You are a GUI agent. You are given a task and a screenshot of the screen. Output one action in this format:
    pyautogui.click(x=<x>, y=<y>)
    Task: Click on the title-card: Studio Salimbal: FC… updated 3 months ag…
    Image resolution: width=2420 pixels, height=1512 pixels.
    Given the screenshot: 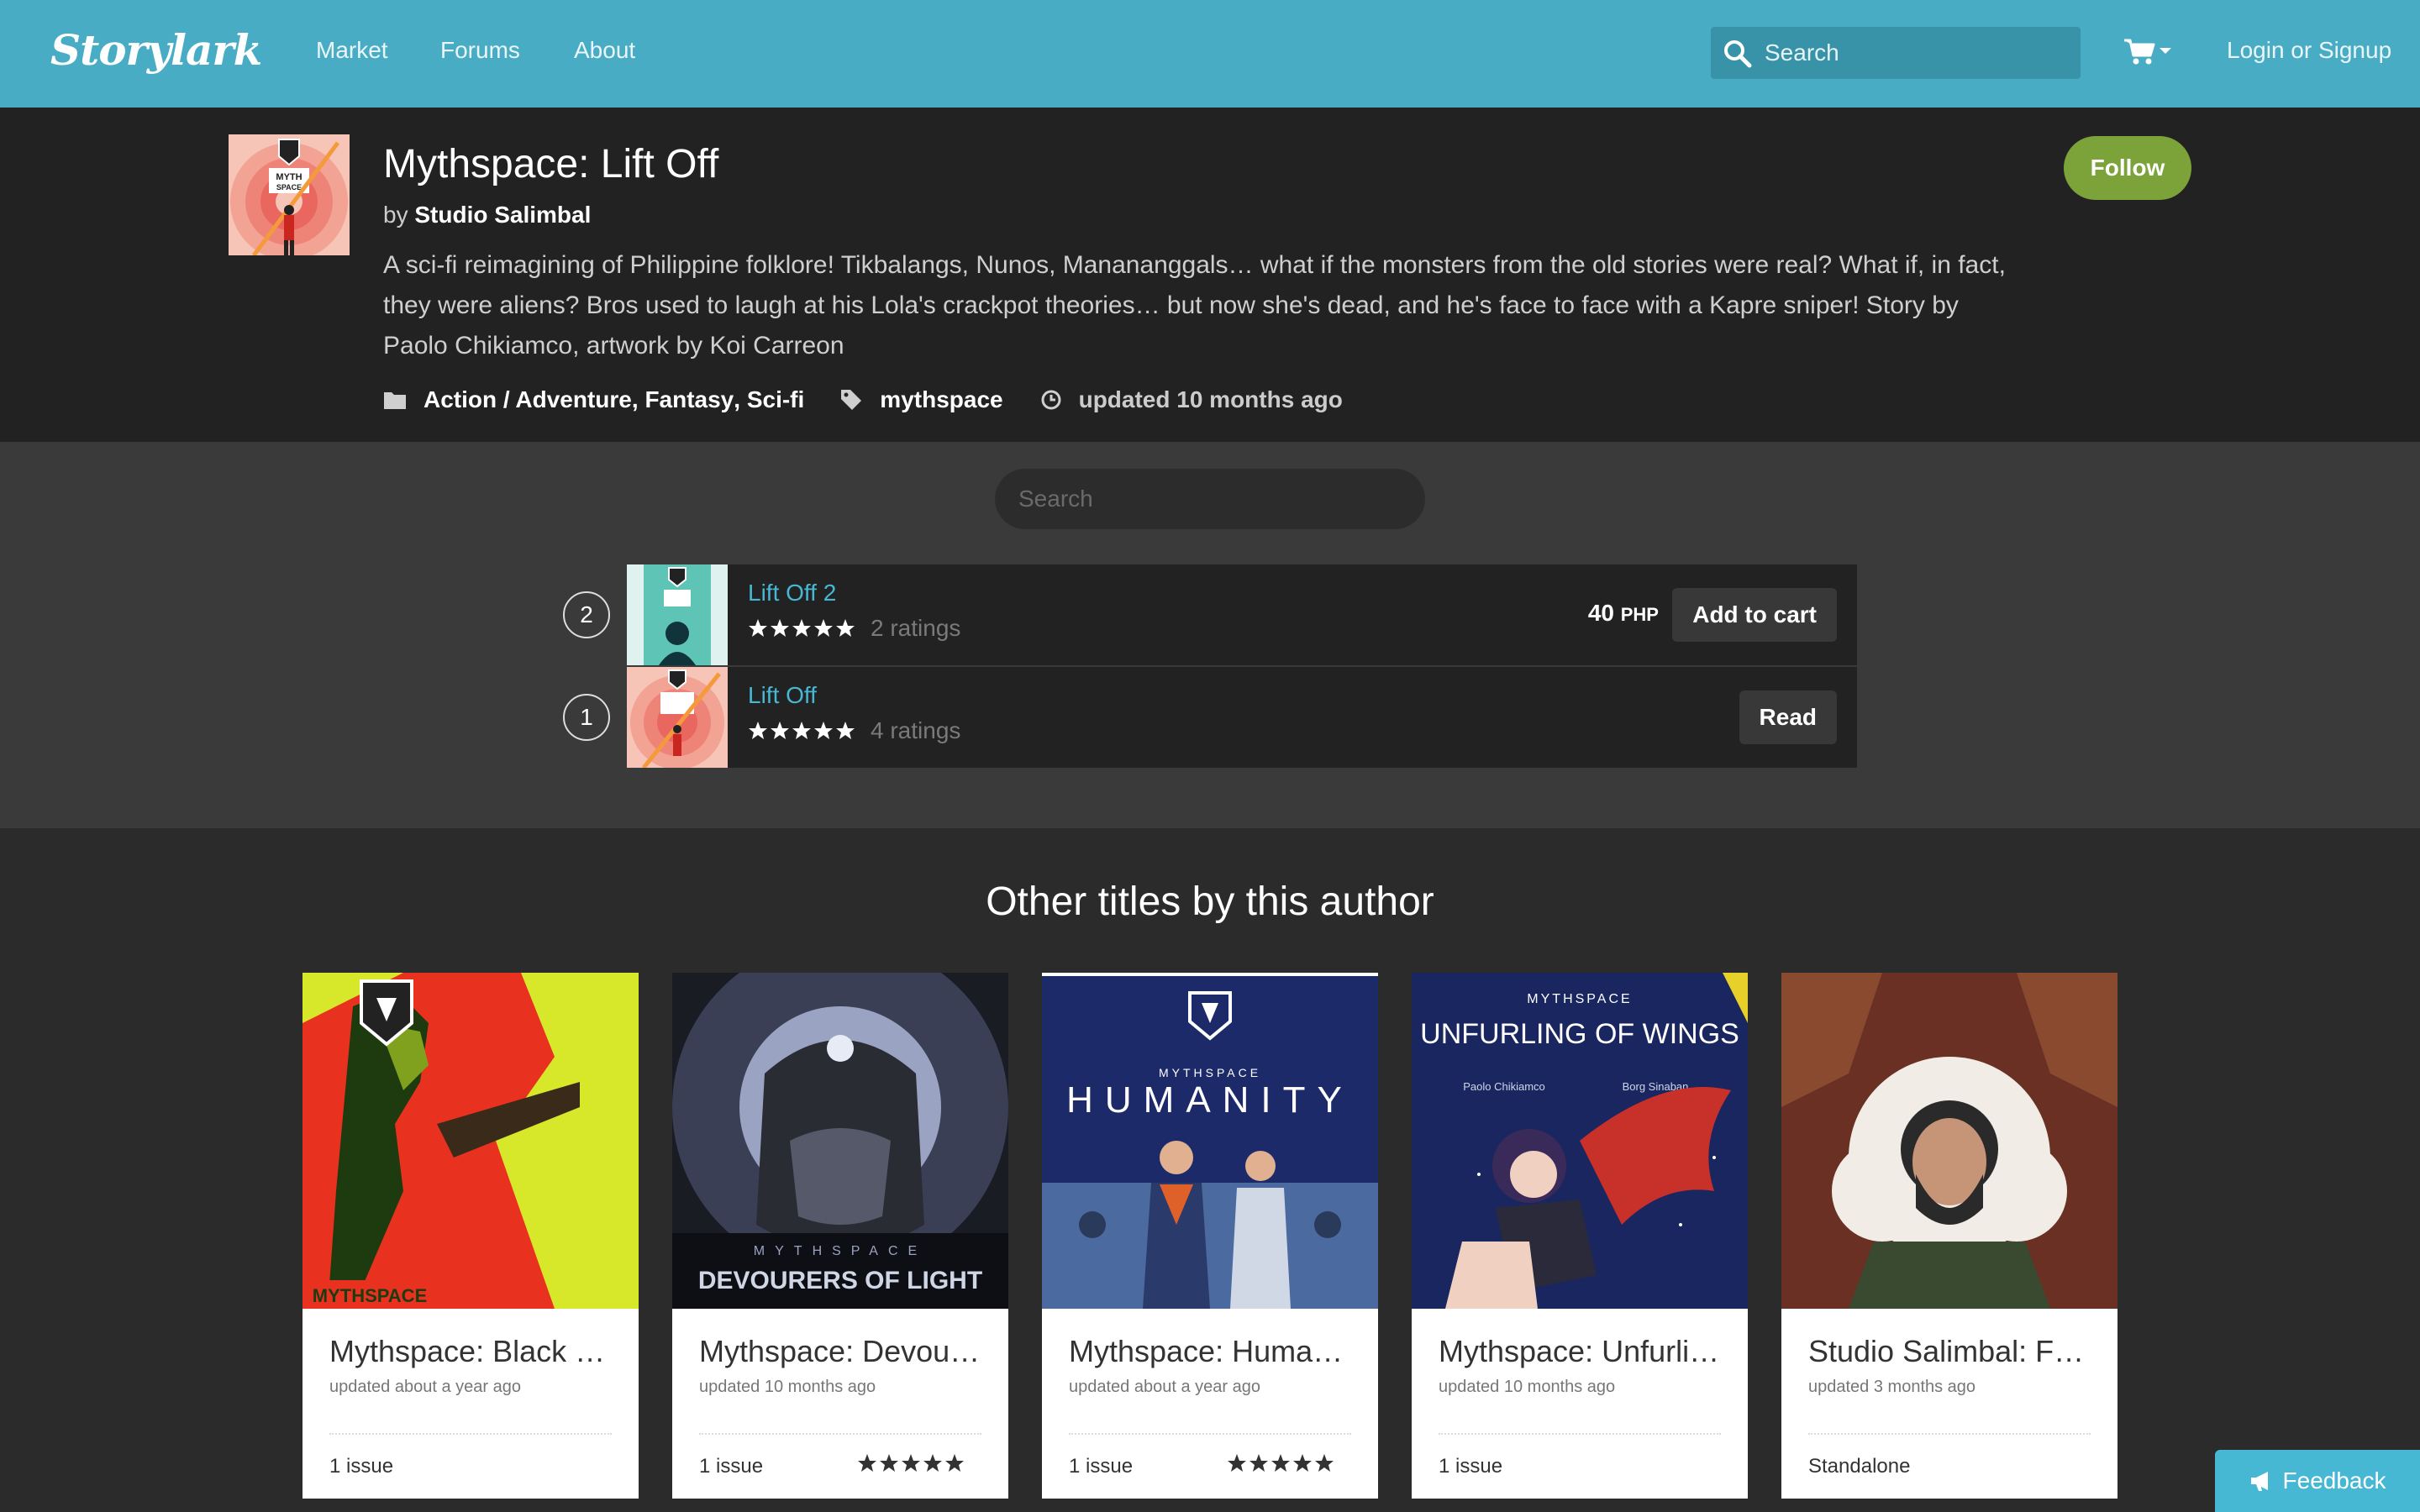 What is the action you would take?
    pyautogui.click(x=1949, y=1236)
    